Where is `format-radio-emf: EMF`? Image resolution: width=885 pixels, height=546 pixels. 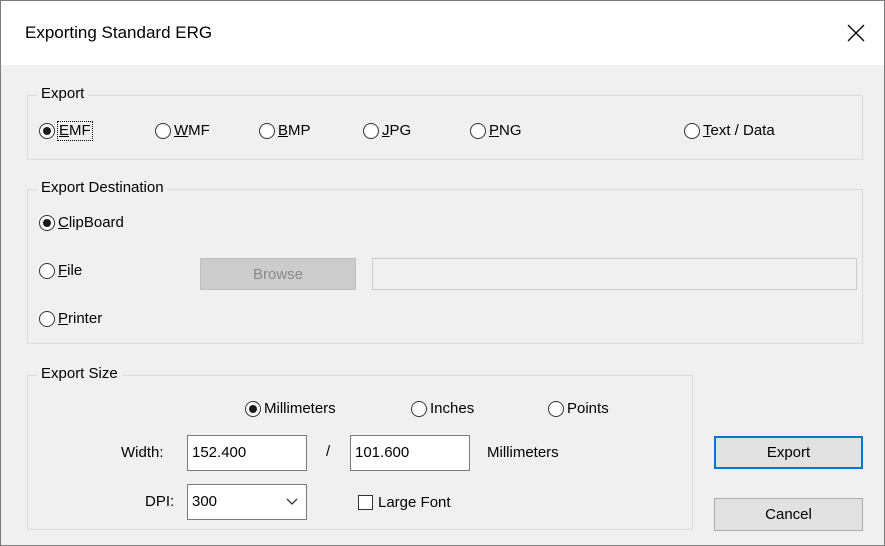
format-radio-emf: EMF is located at coordinates (66, 131).